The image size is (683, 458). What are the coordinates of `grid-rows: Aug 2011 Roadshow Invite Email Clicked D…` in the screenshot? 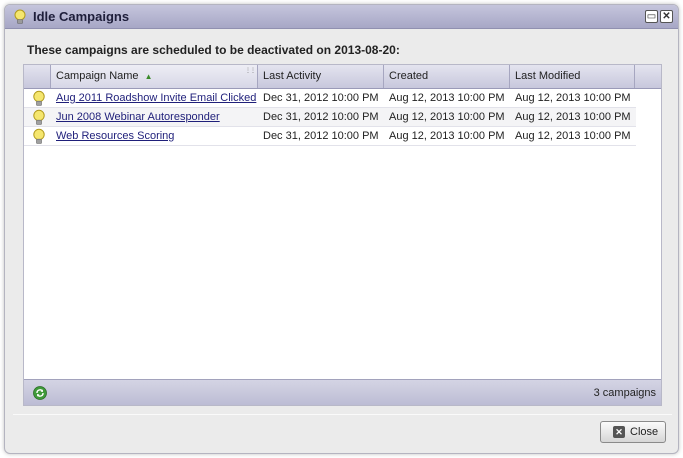 It's located at (330, 117).